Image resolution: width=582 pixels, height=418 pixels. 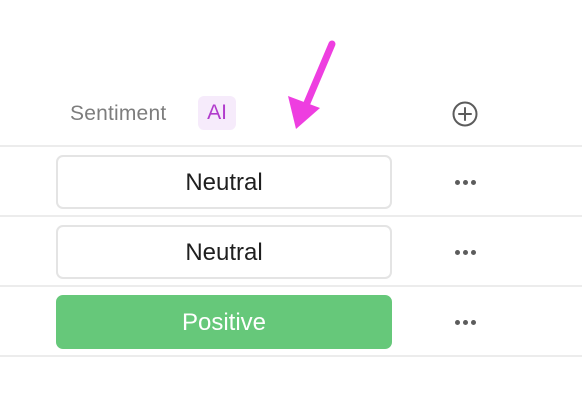 I want to click on plus-circle-icon, so click(x=465, y=114).